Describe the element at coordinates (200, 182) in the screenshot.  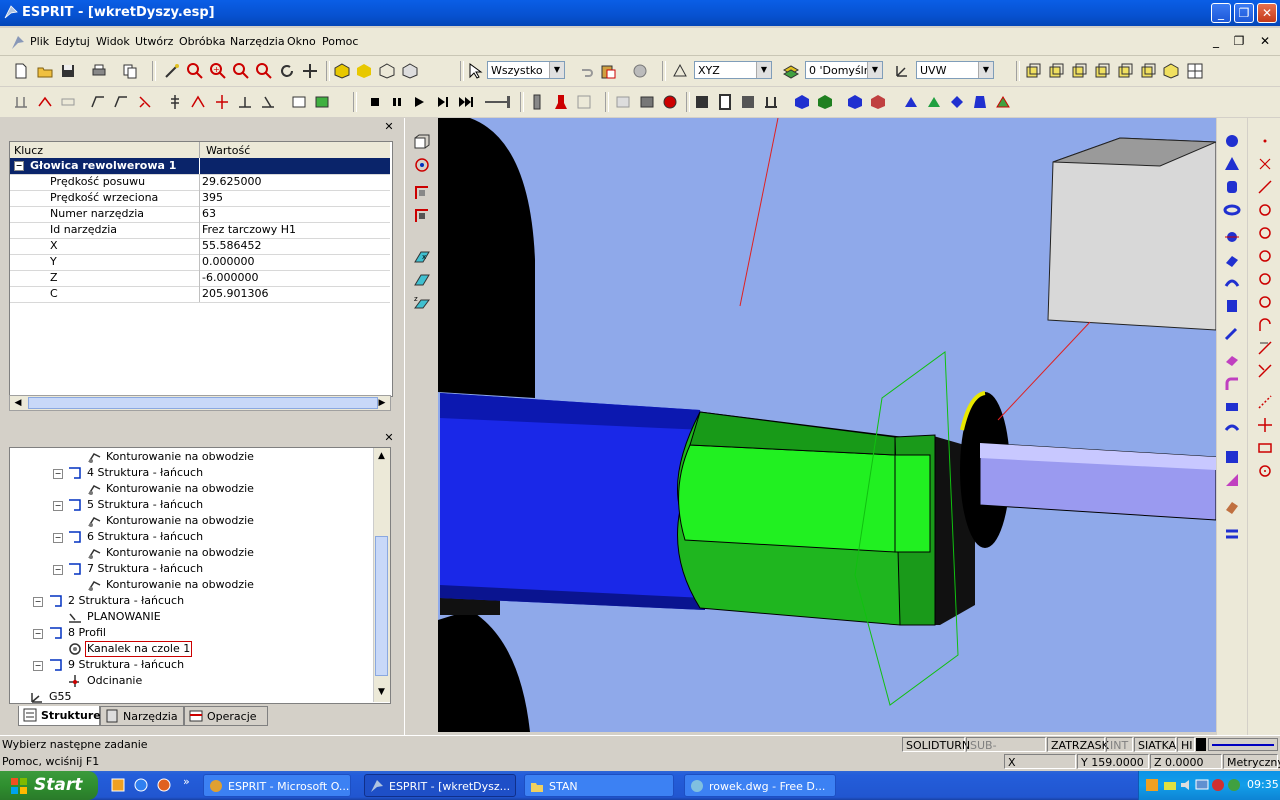
I see `property-row: Prędkość posuwu 29.625000` at that location.